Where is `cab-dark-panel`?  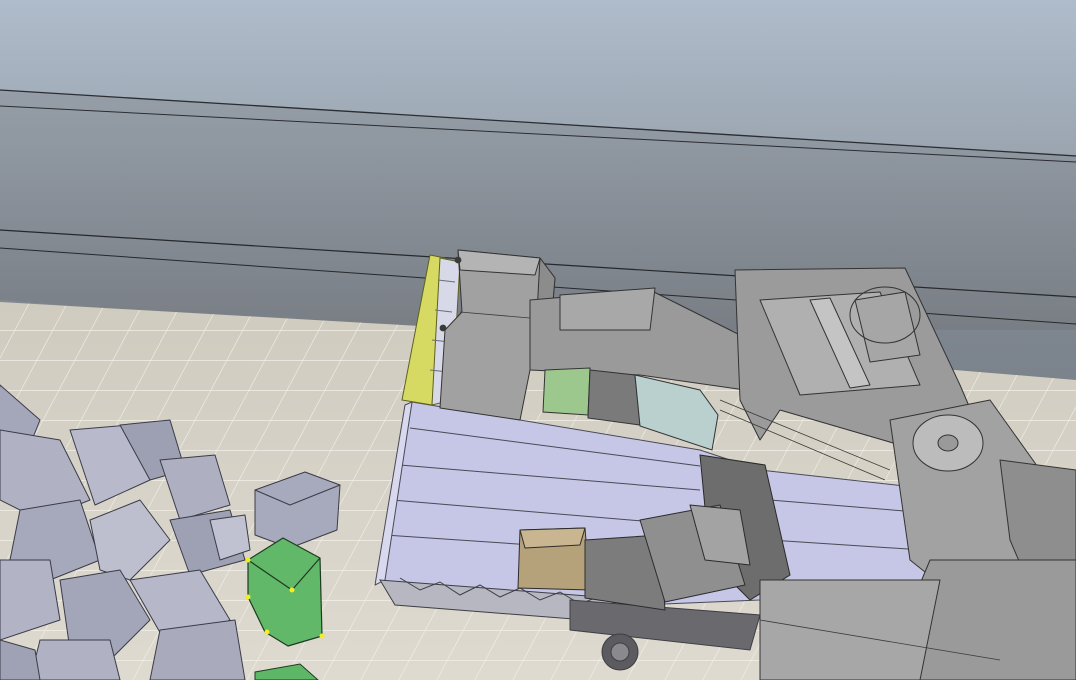
cab-dark-panel is located at coordinates (614, 397).